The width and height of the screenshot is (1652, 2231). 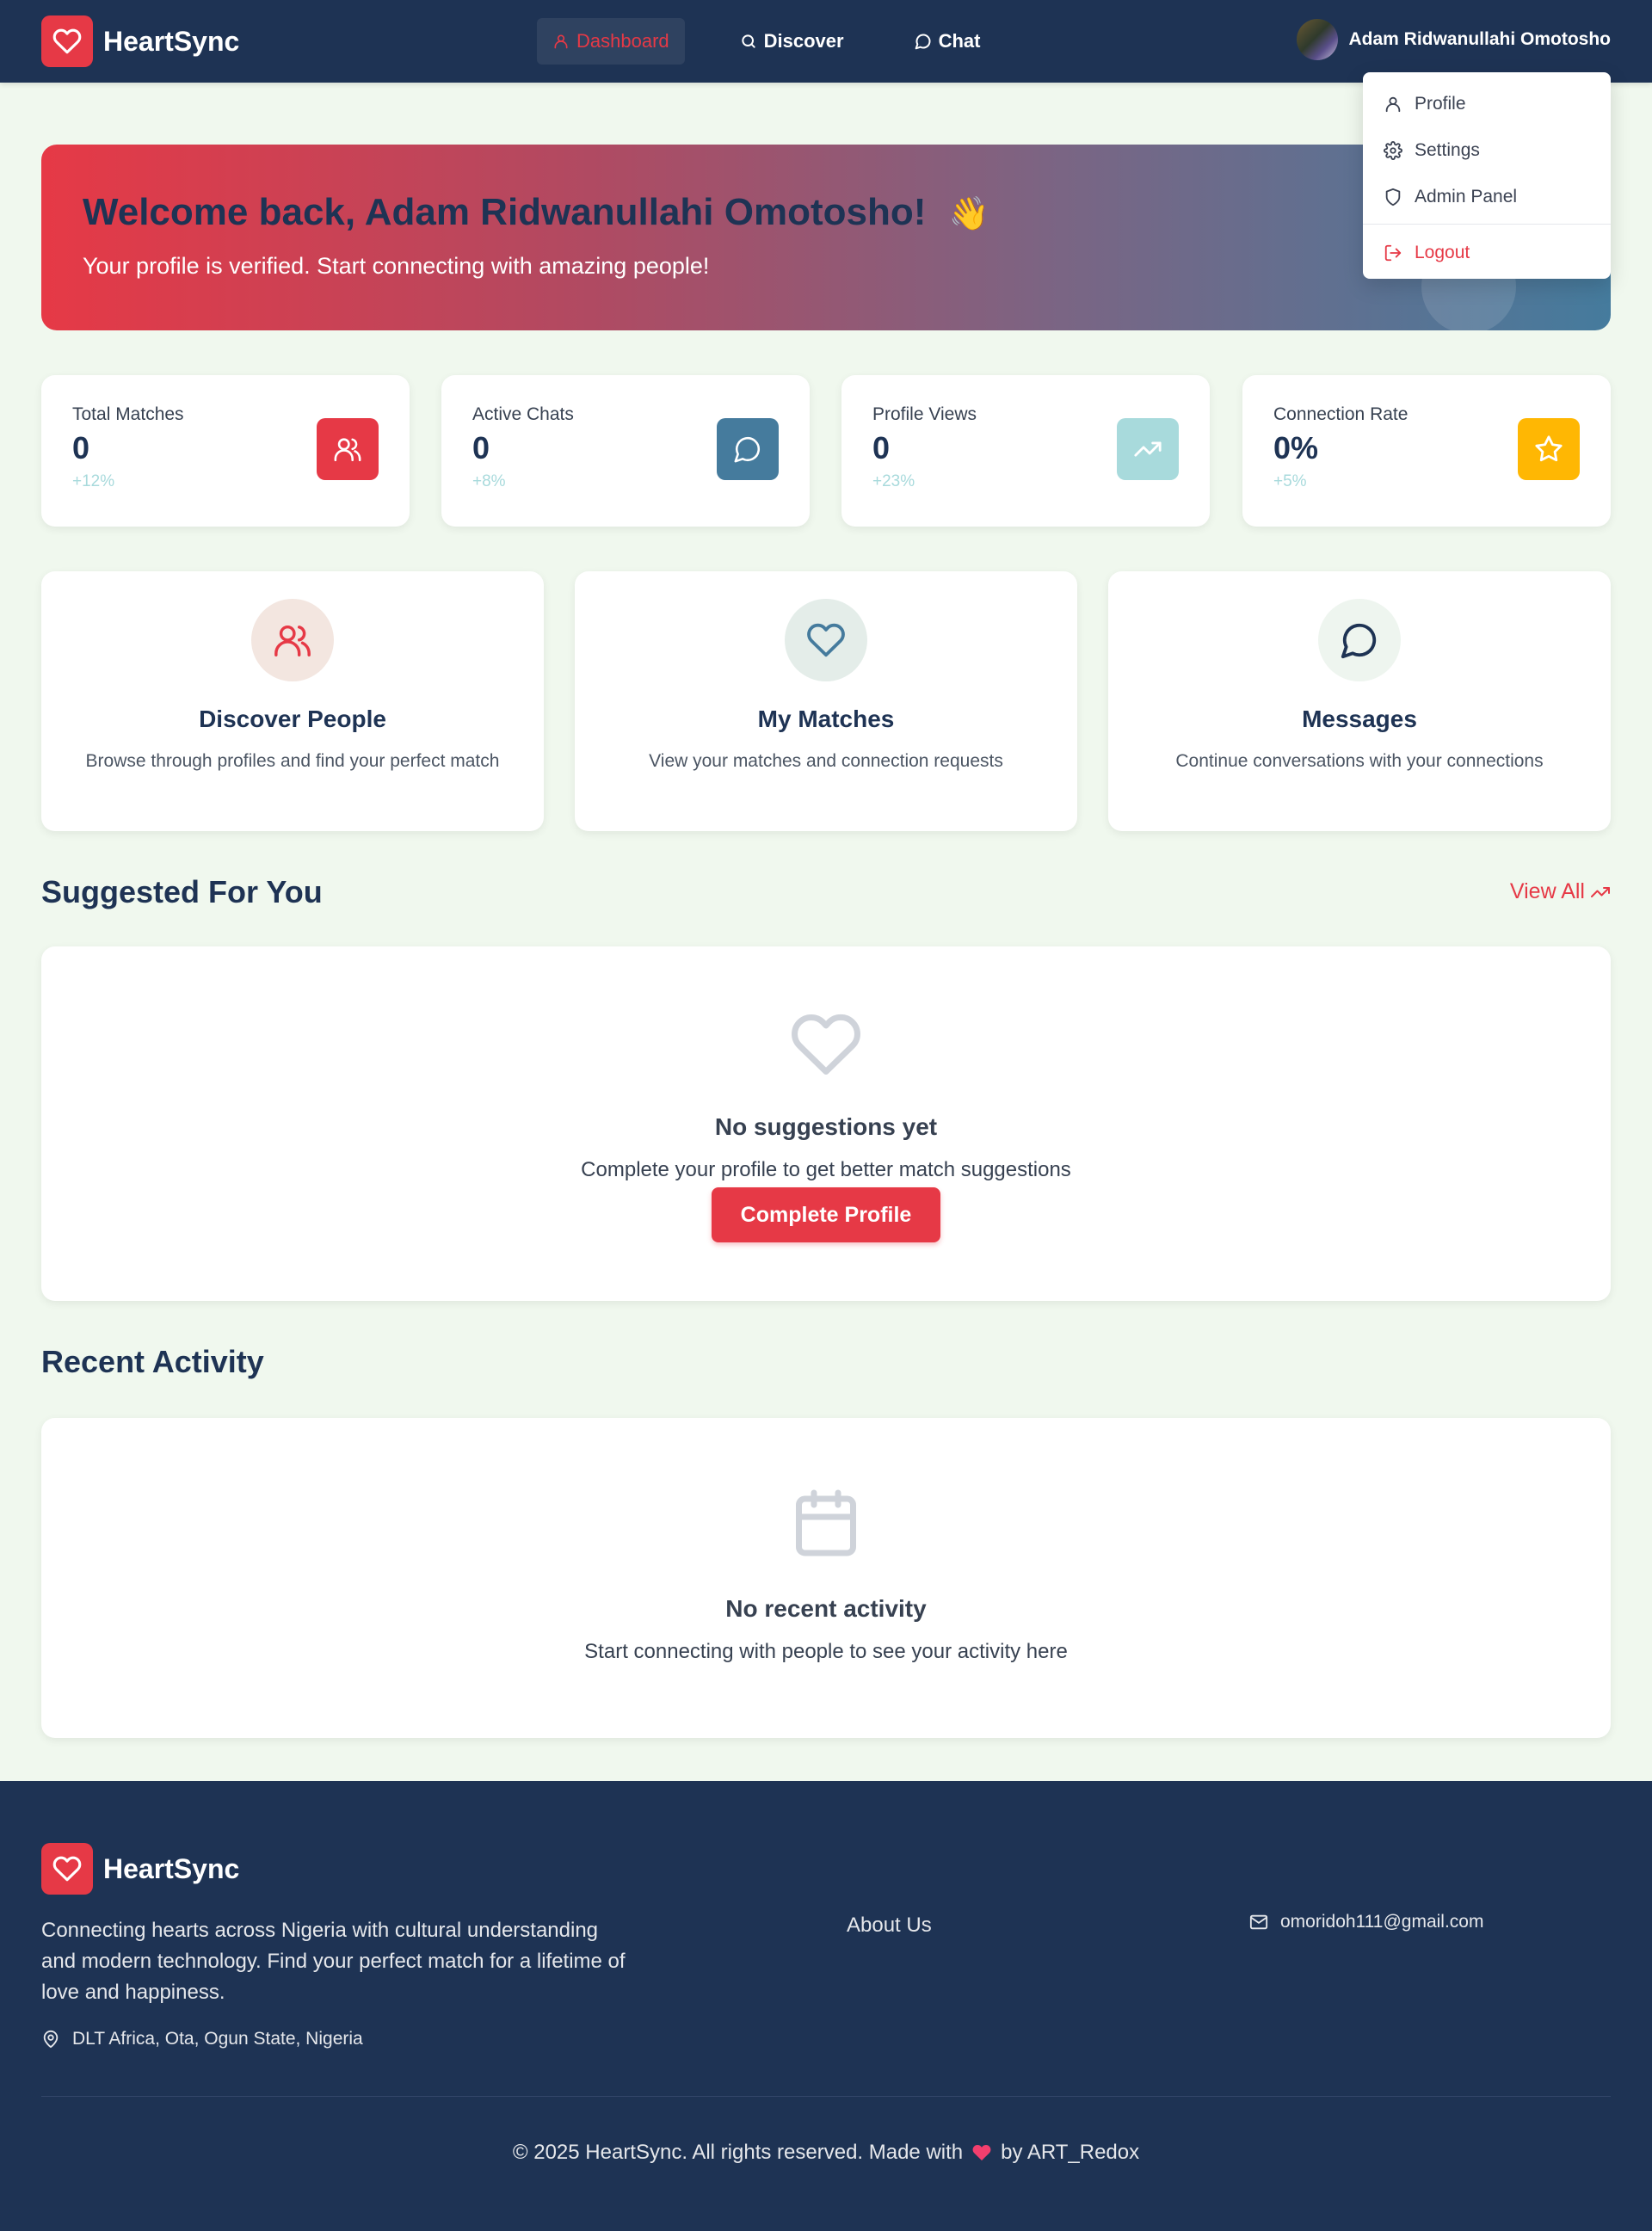 I want to click on footer-divider, so click(x=826, y=2096).